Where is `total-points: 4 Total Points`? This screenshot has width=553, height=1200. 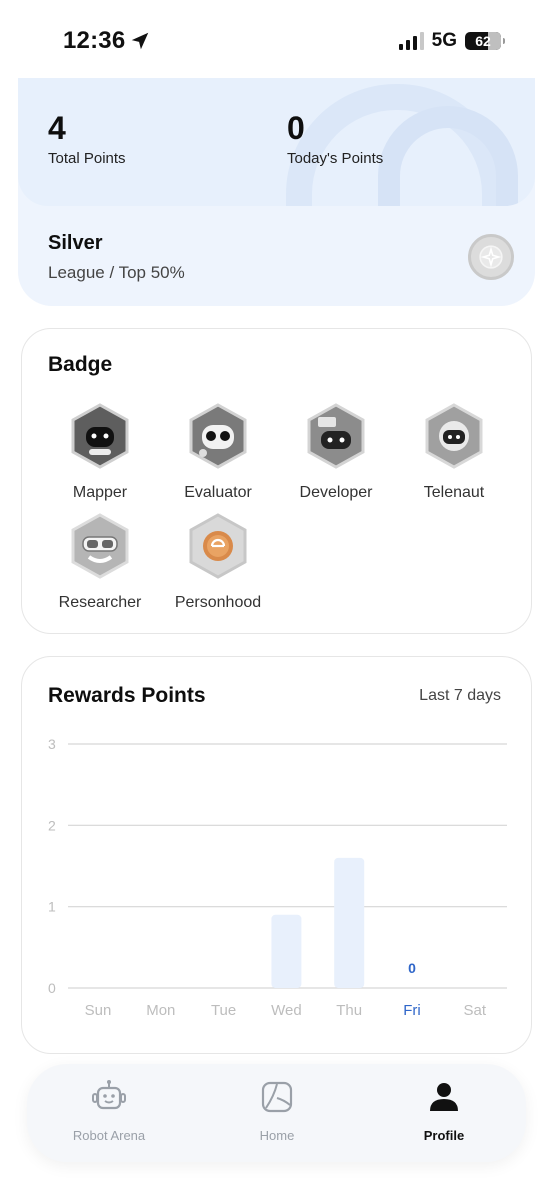 total-points: 4 Total Points is located at coordinates (87, 138).